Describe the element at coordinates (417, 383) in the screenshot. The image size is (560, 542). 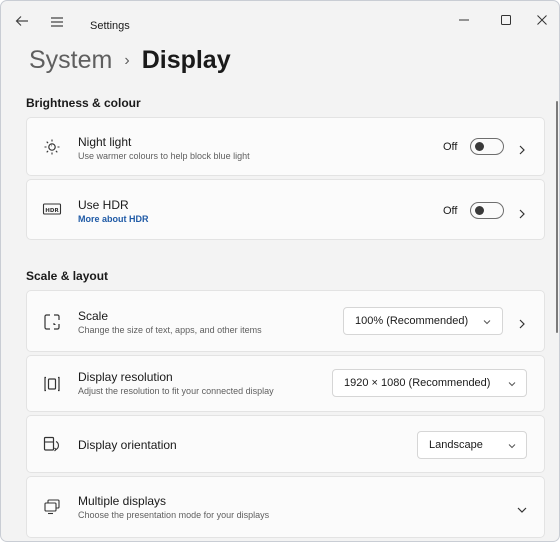
I see `display-resolution-value: 1920 × 1080 (Recommended)` at that location.